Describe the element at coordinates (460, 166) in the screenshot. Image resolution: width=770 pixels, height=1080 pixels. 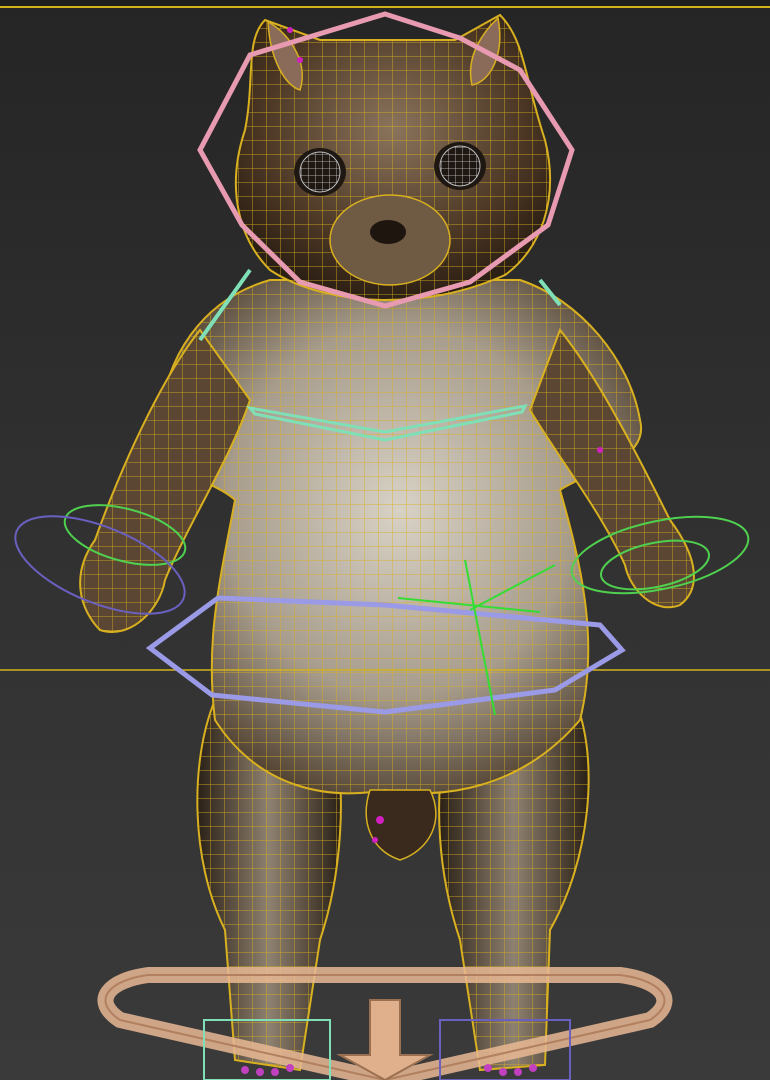
I see `right-eye` at that location.